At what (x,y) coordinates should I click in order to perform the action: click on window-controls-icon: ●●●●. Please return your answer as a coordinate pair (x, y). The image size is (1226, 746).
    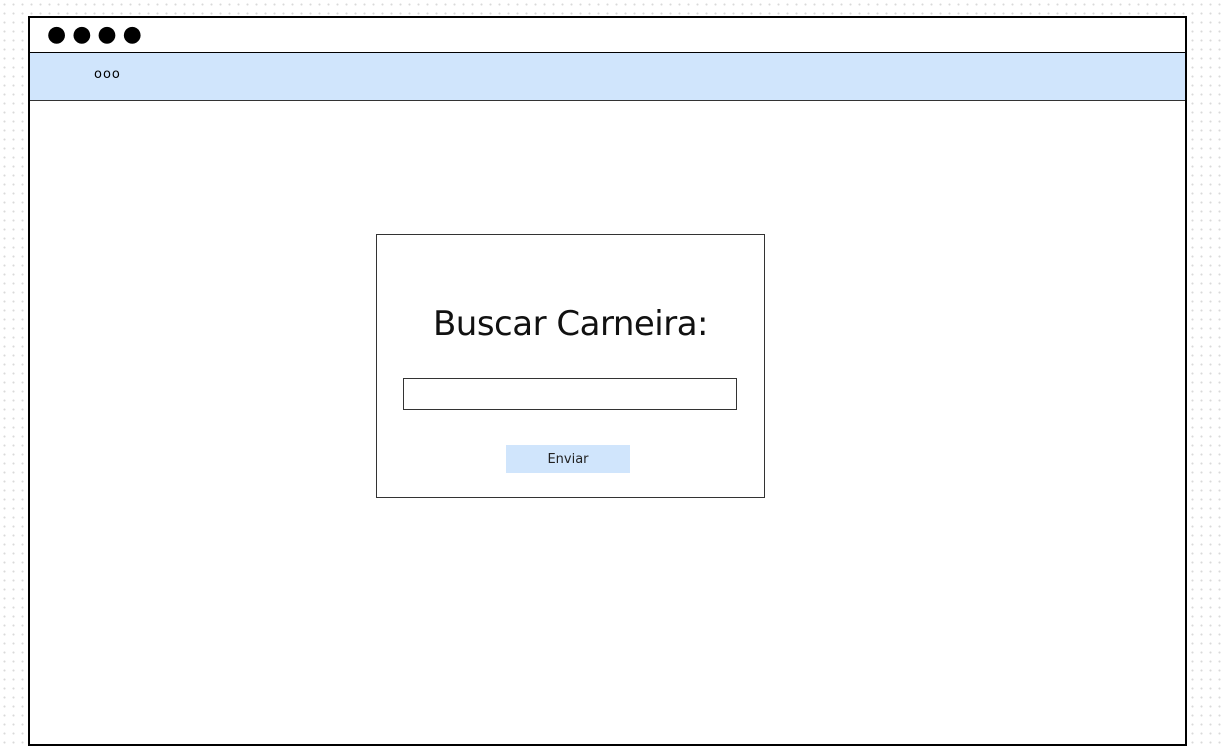
    Looking at the image, I should click on (97, 34).